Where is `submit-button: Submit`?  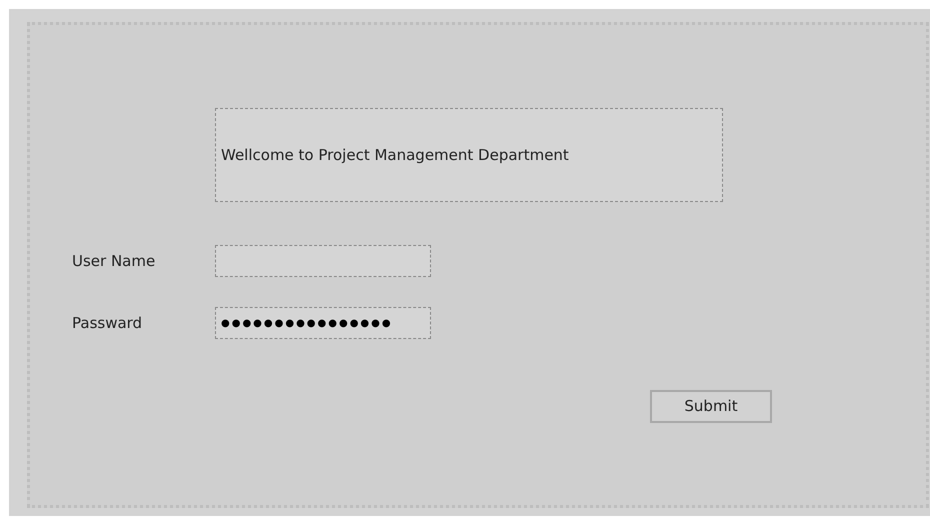
submit-button: Submit is located at coordinates (711, 406).